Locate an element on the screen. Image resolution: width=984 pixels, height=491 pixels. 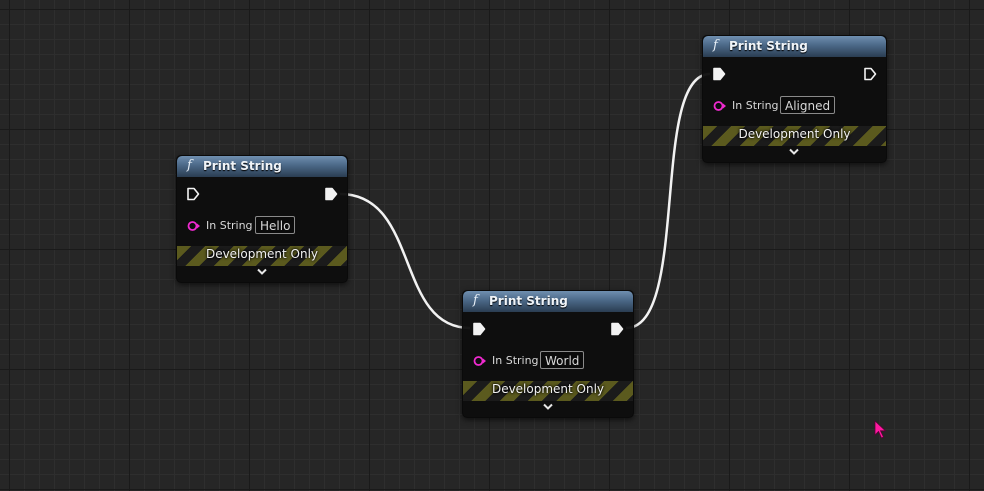
in-string-input: Aligned is located at coordinates (808, 105).